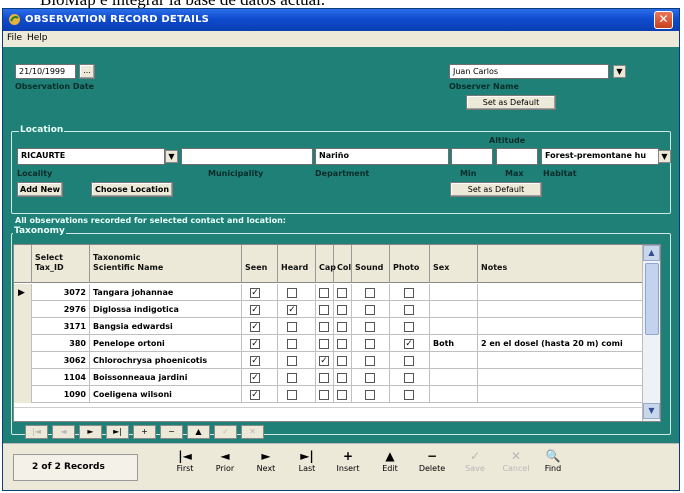 This screenshot has width=684, height=493. Describe the element at coordinates (260, 264) in the screenshot. I see `seen-header: Seen` at that location.